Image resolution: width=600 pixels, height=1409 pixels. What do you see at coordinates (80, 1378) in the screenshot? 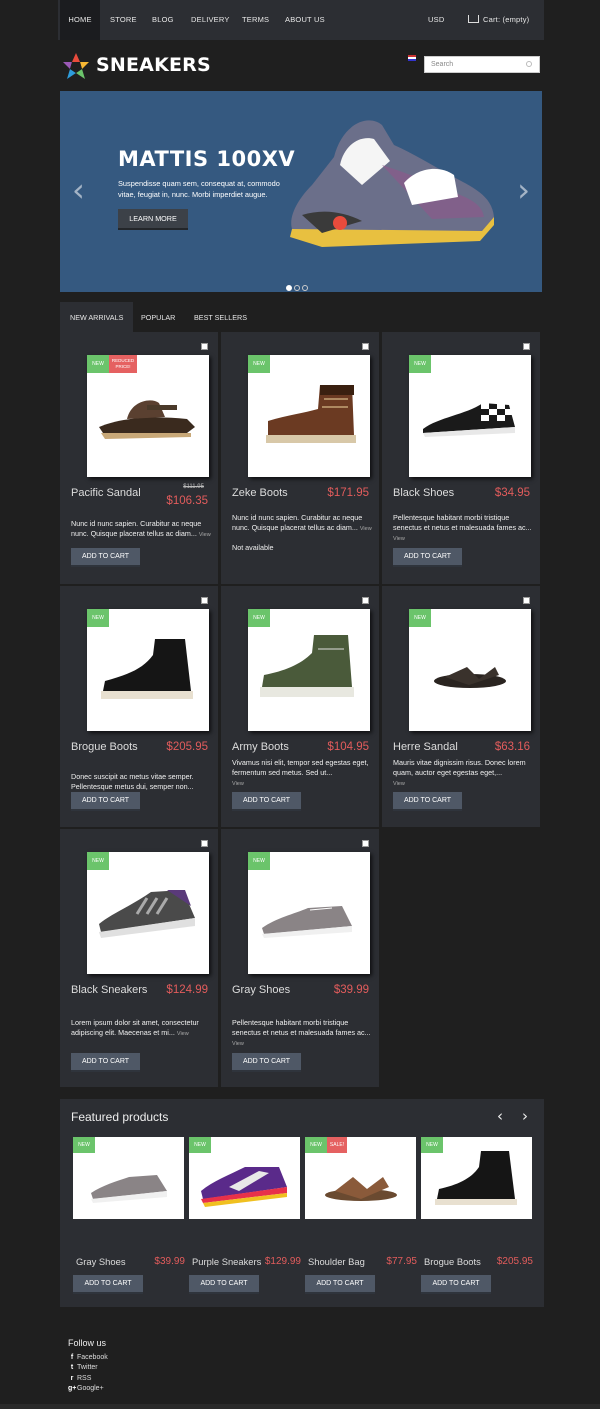
I see `social-rss: r RSS` at bounding box center [80, 1378].